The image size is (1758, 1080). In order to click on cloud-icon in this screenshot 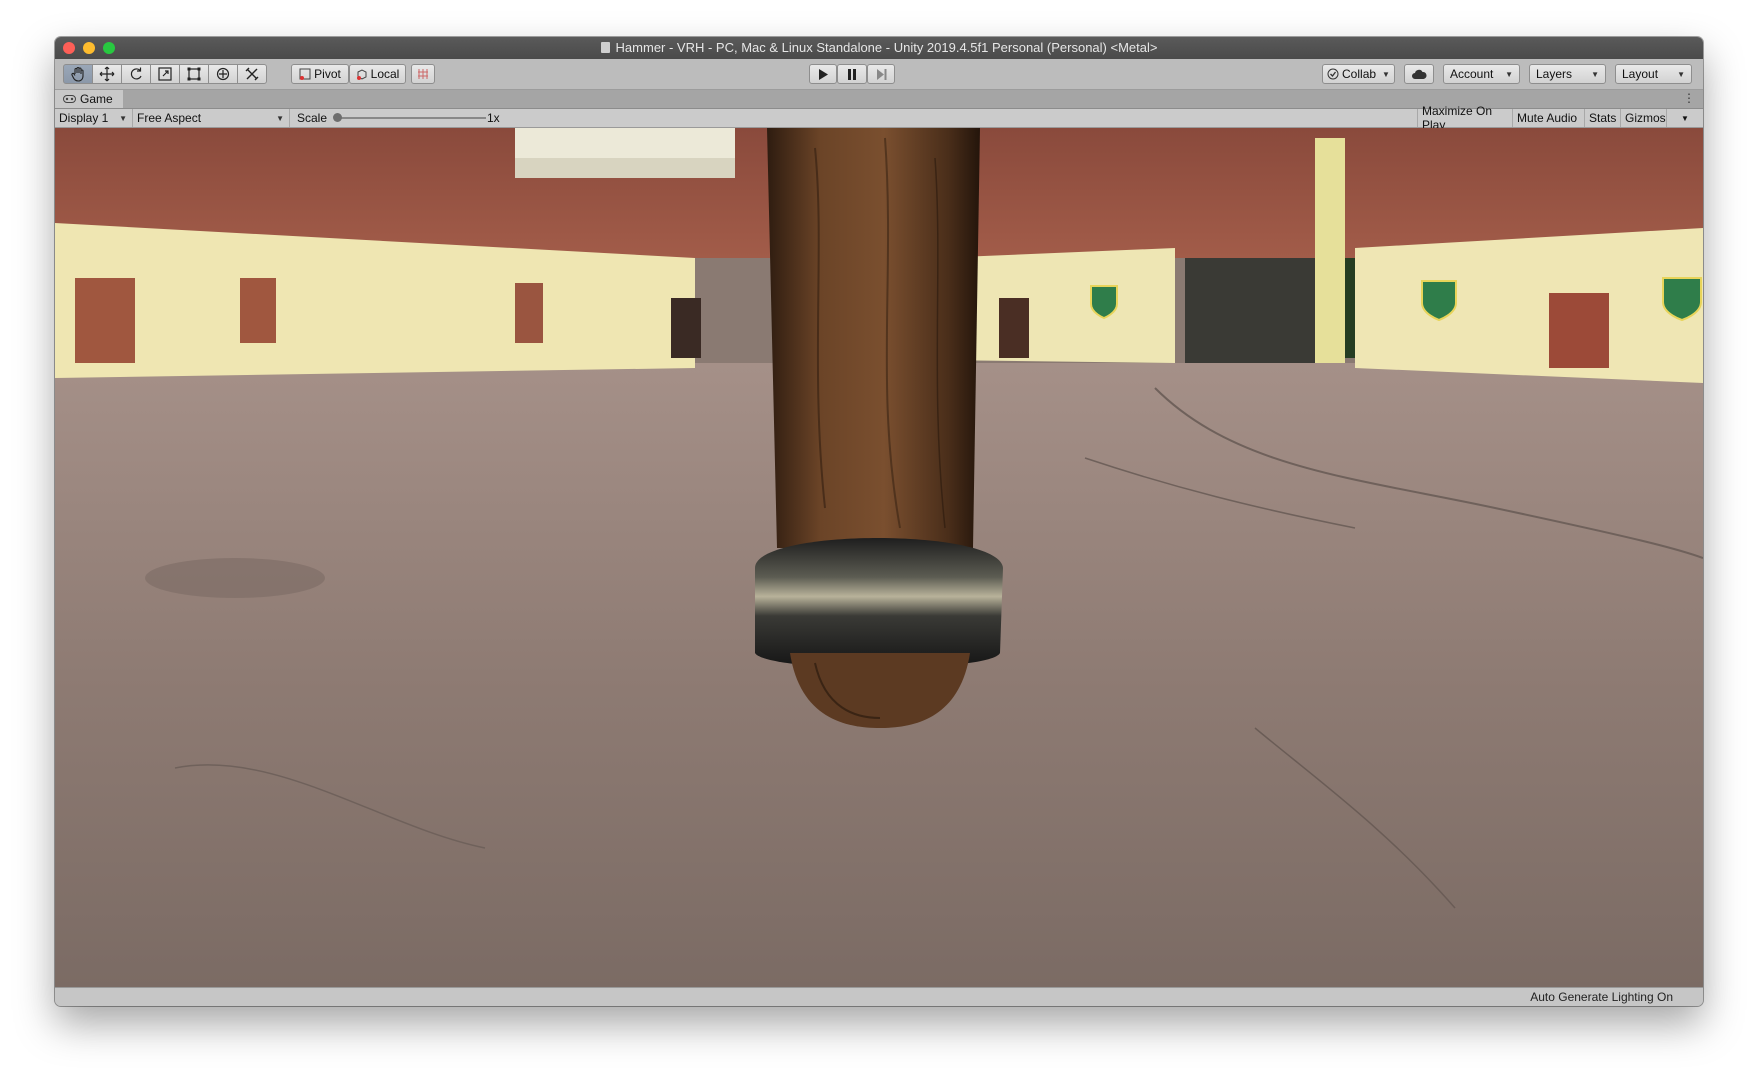, I will do `click(1419, 74)`.